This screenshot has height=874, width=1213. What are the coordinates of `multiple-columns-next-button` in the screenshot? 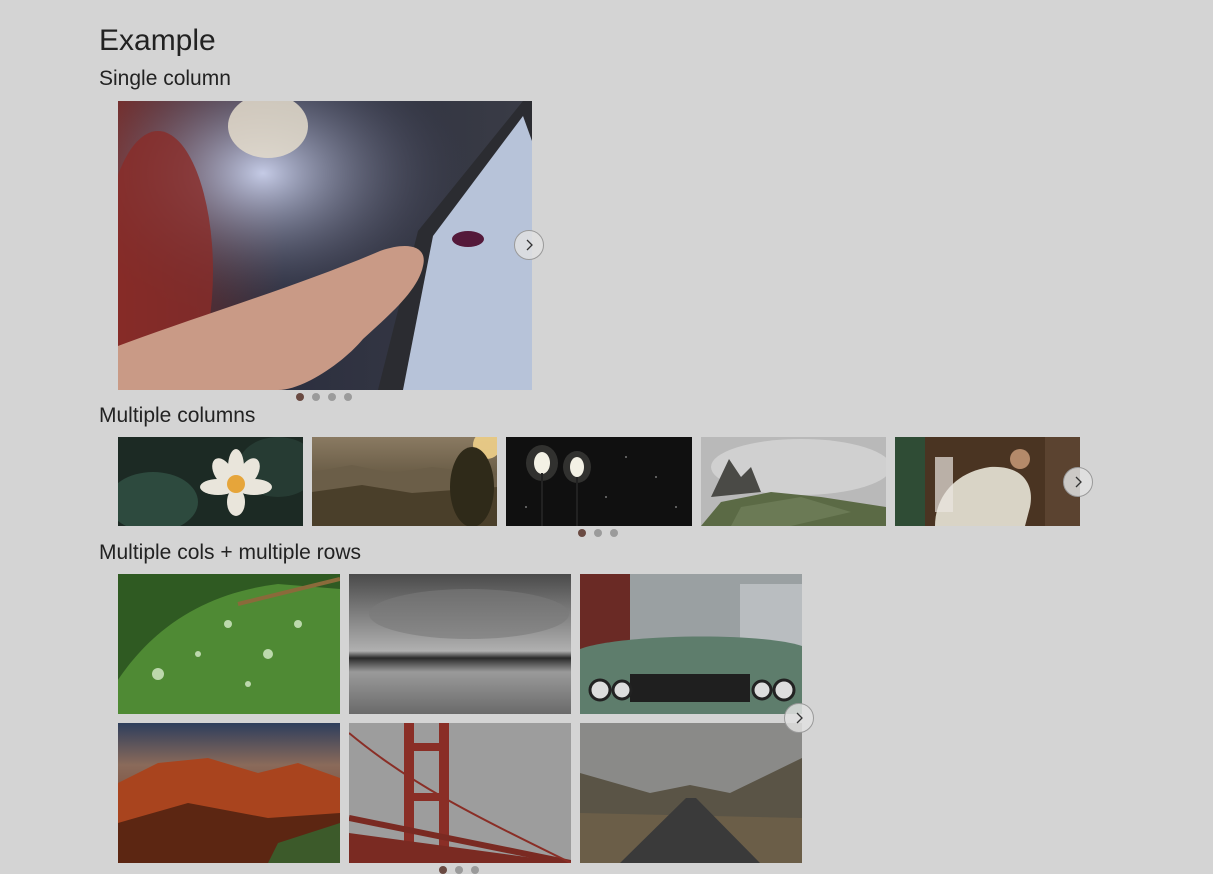 It's located at (1078, 482).